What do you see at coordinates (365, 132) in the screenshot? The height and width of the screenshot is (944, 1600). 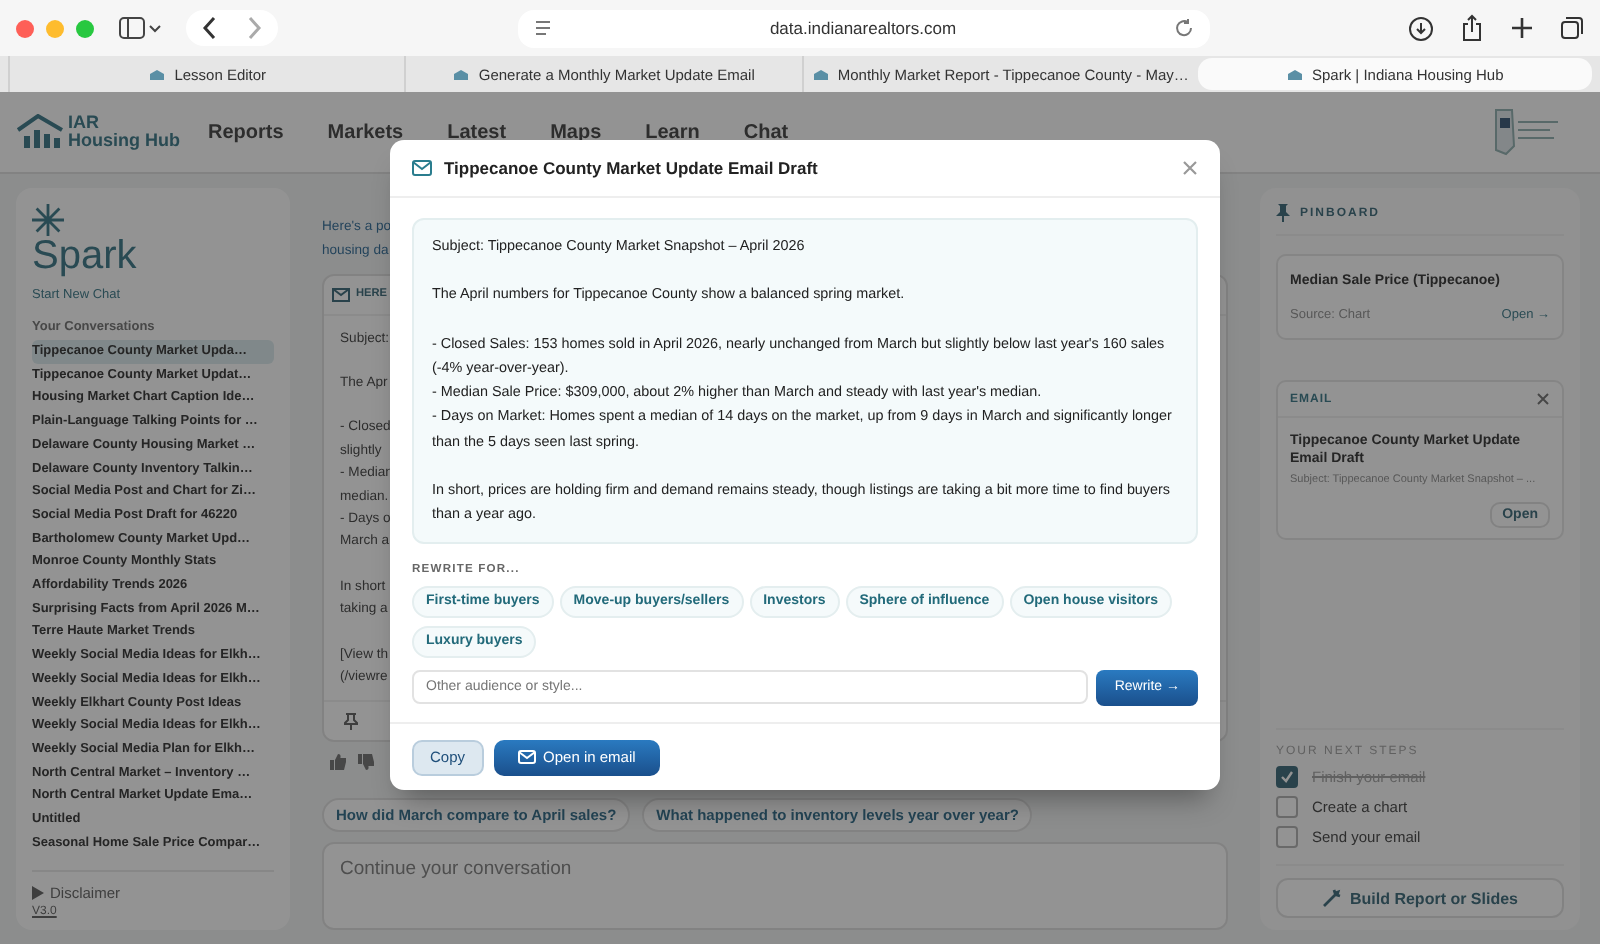 I see `nav-link: Markets` at bounding box center [365, 132].